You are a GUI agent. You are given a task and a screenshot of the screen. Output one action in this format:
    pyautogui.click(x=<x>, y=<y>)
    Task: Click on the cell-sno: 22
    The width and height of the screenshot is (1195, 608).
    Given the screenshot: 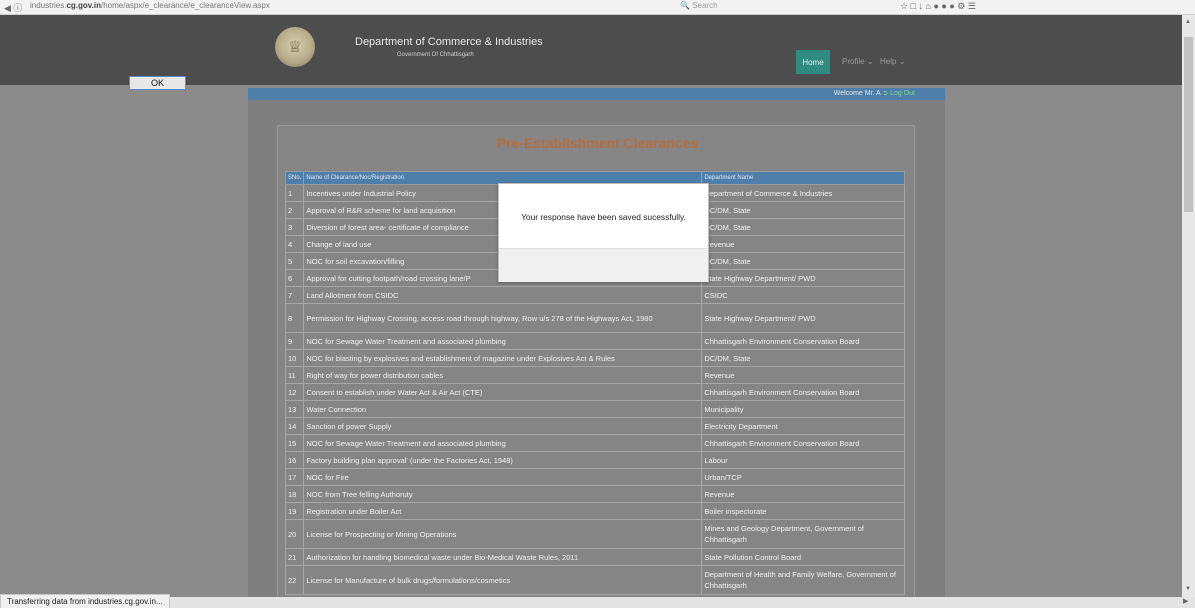 What is the action you would take?
    pyautogui.click(x=294, y=580)
    